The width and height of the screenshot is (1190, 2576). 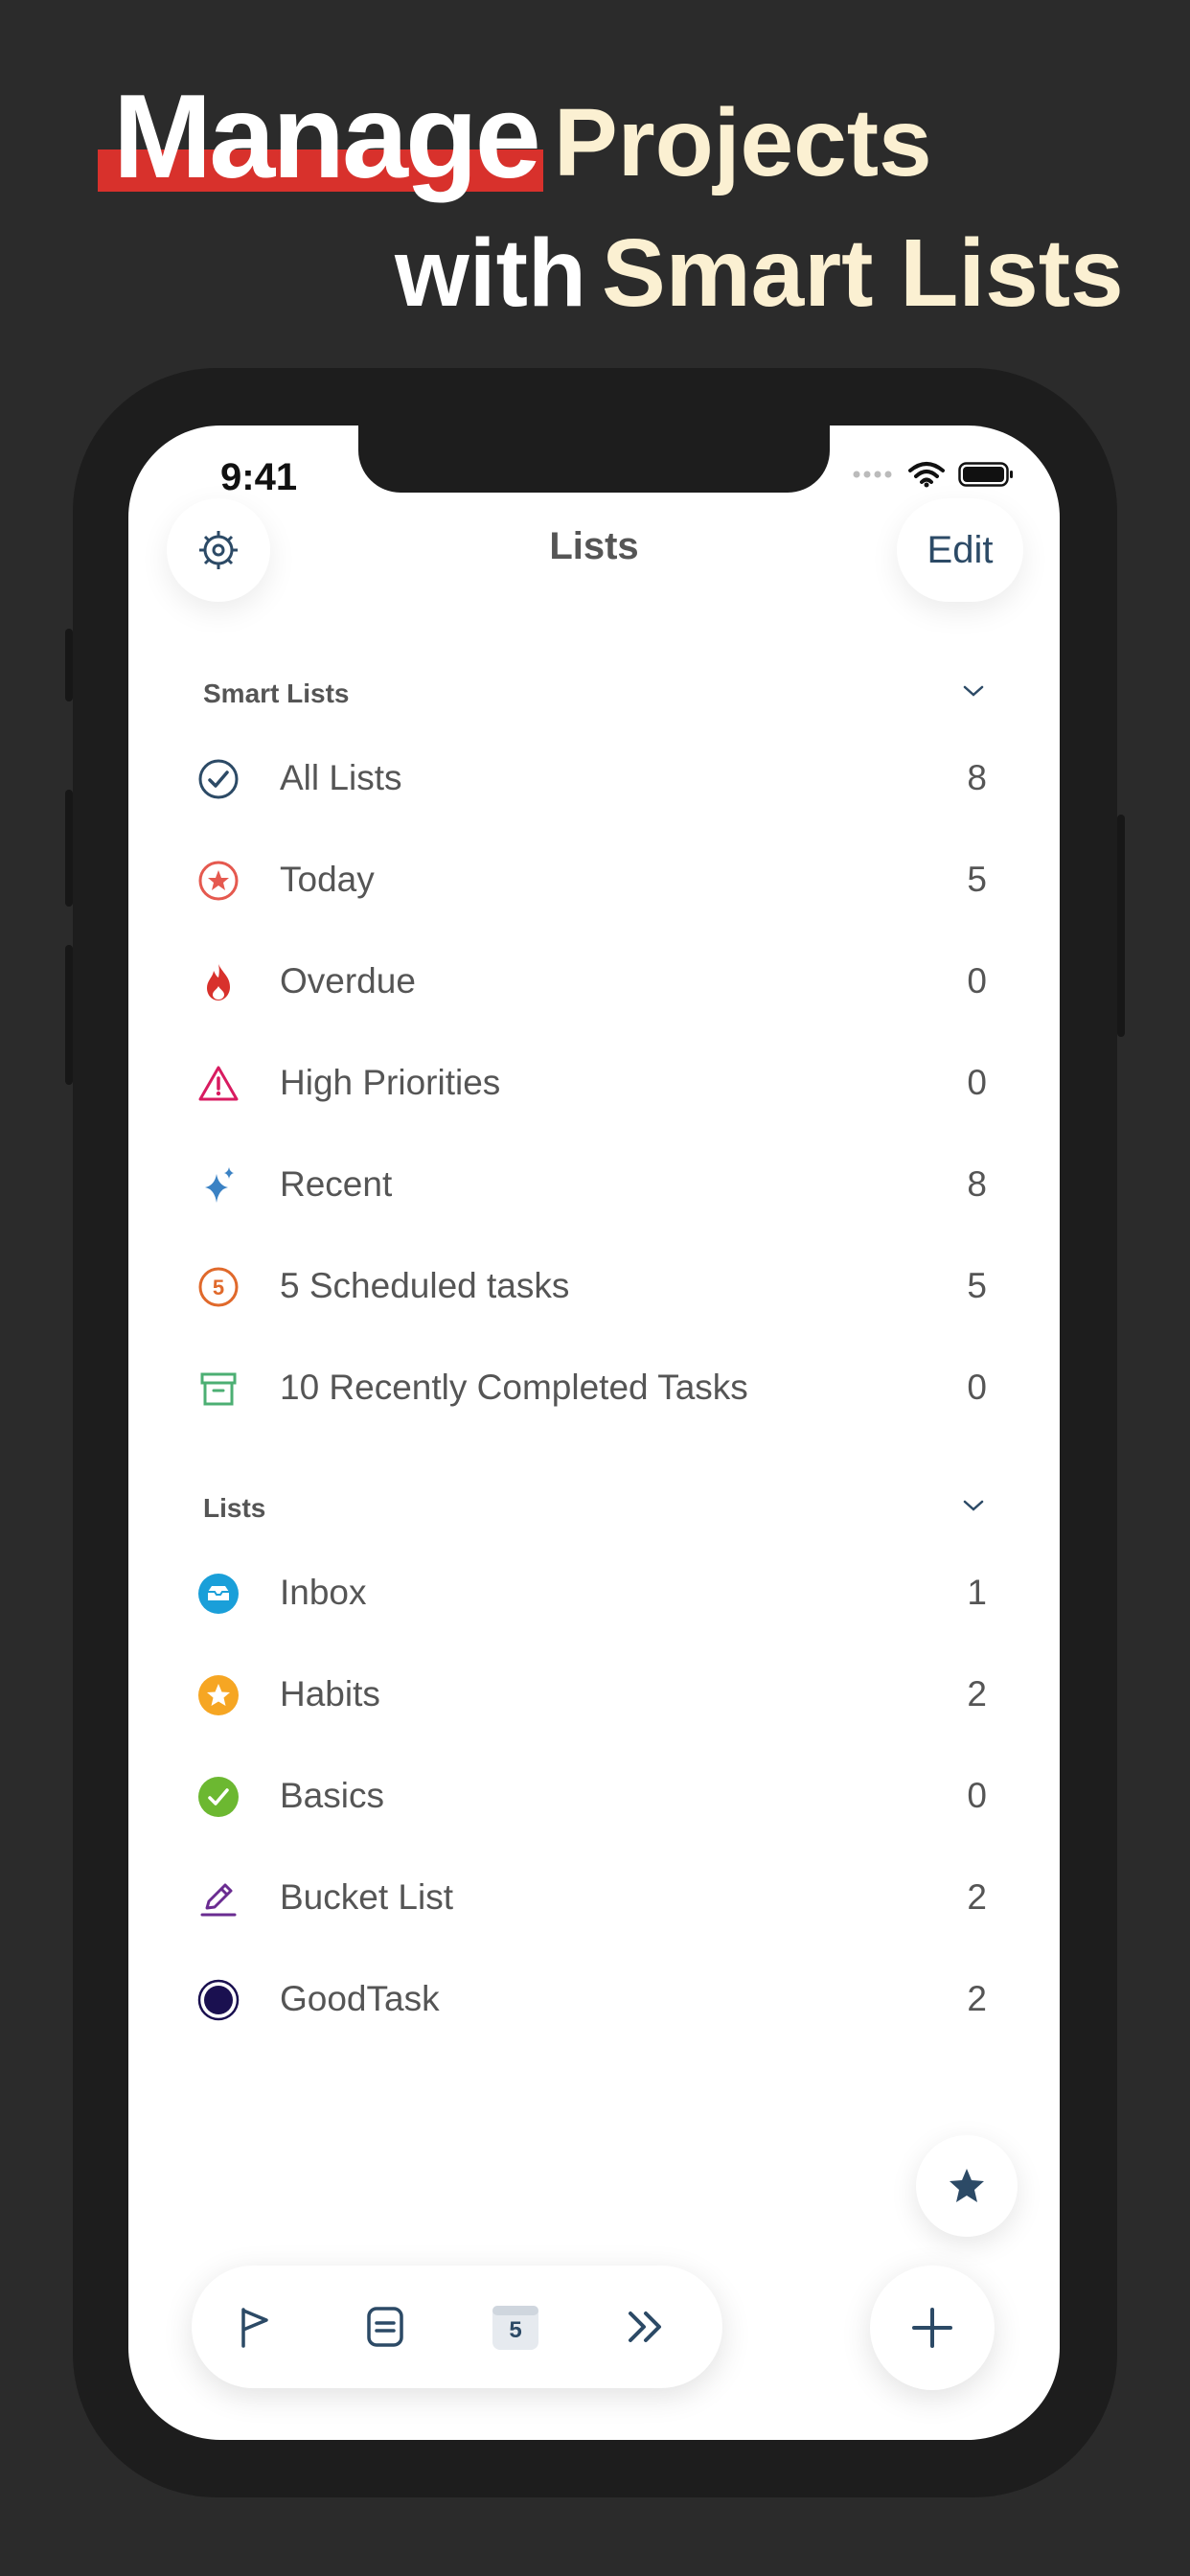 What do you see at coordinates (927, 475) in the screenshot?
I see `wifi-icon` at bounding box center [927, 475].